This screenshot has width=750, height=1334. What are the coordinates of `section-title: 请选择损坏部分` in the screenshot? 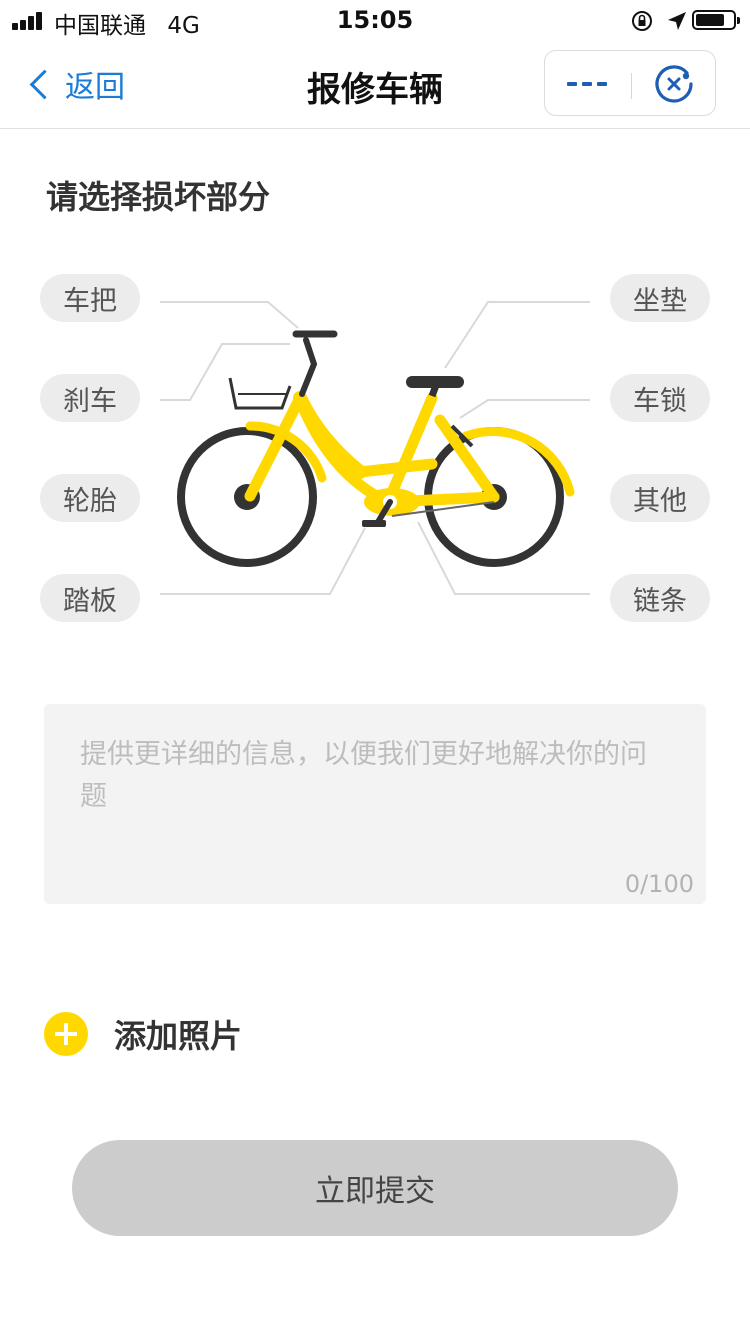 It's located at (158, 197).